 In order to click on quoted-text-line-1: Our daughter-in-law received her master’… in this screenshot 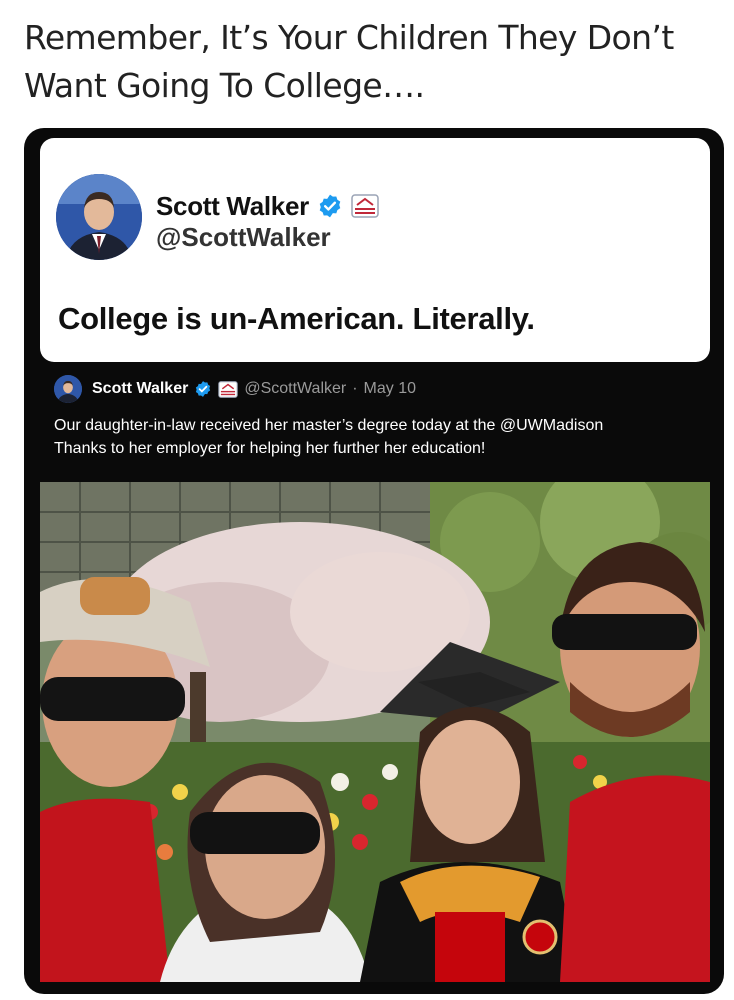, I will do `click(329, 425)`.